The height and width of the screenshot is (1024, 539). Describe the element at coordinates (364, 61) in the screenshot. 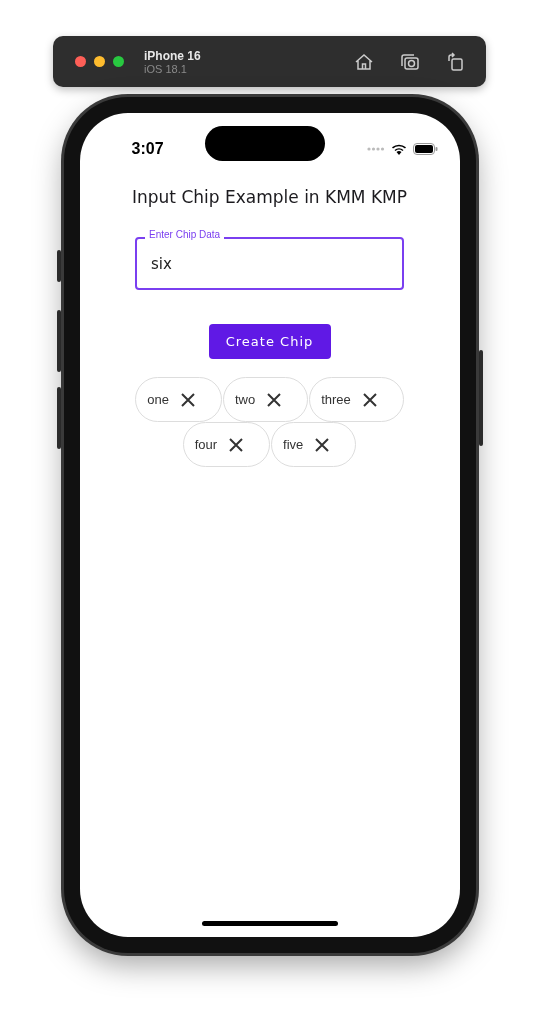

I see `home-icon` at that location.